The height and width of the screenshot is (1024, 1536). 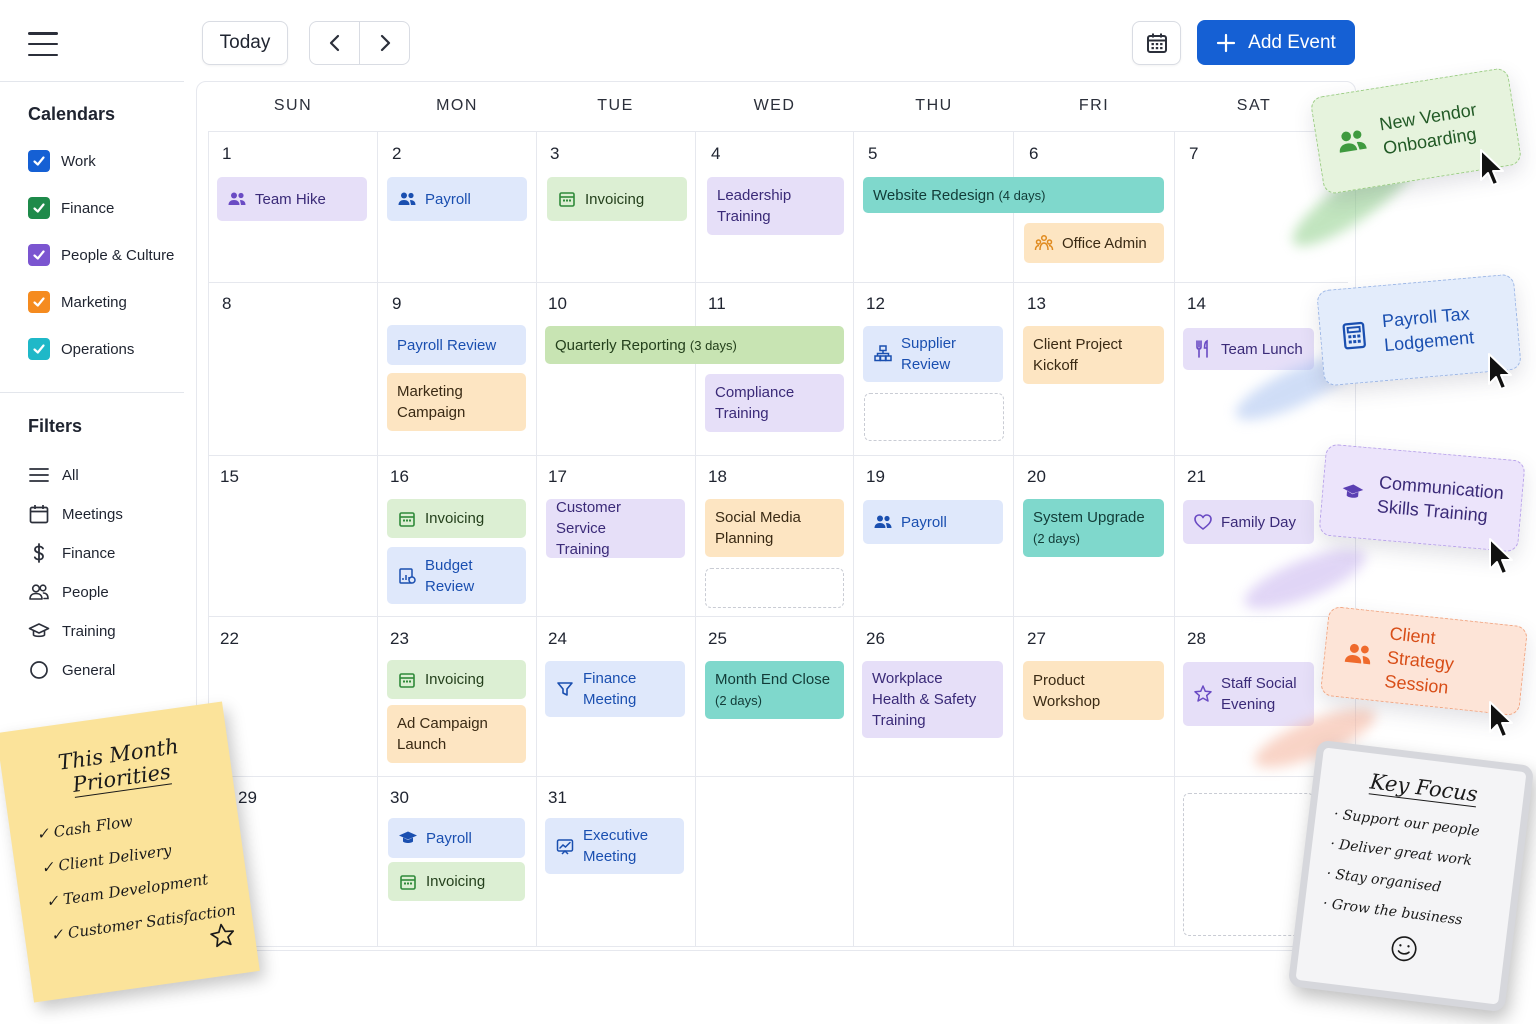 I want to click on day-number: 1, so click(x=227, y=153).